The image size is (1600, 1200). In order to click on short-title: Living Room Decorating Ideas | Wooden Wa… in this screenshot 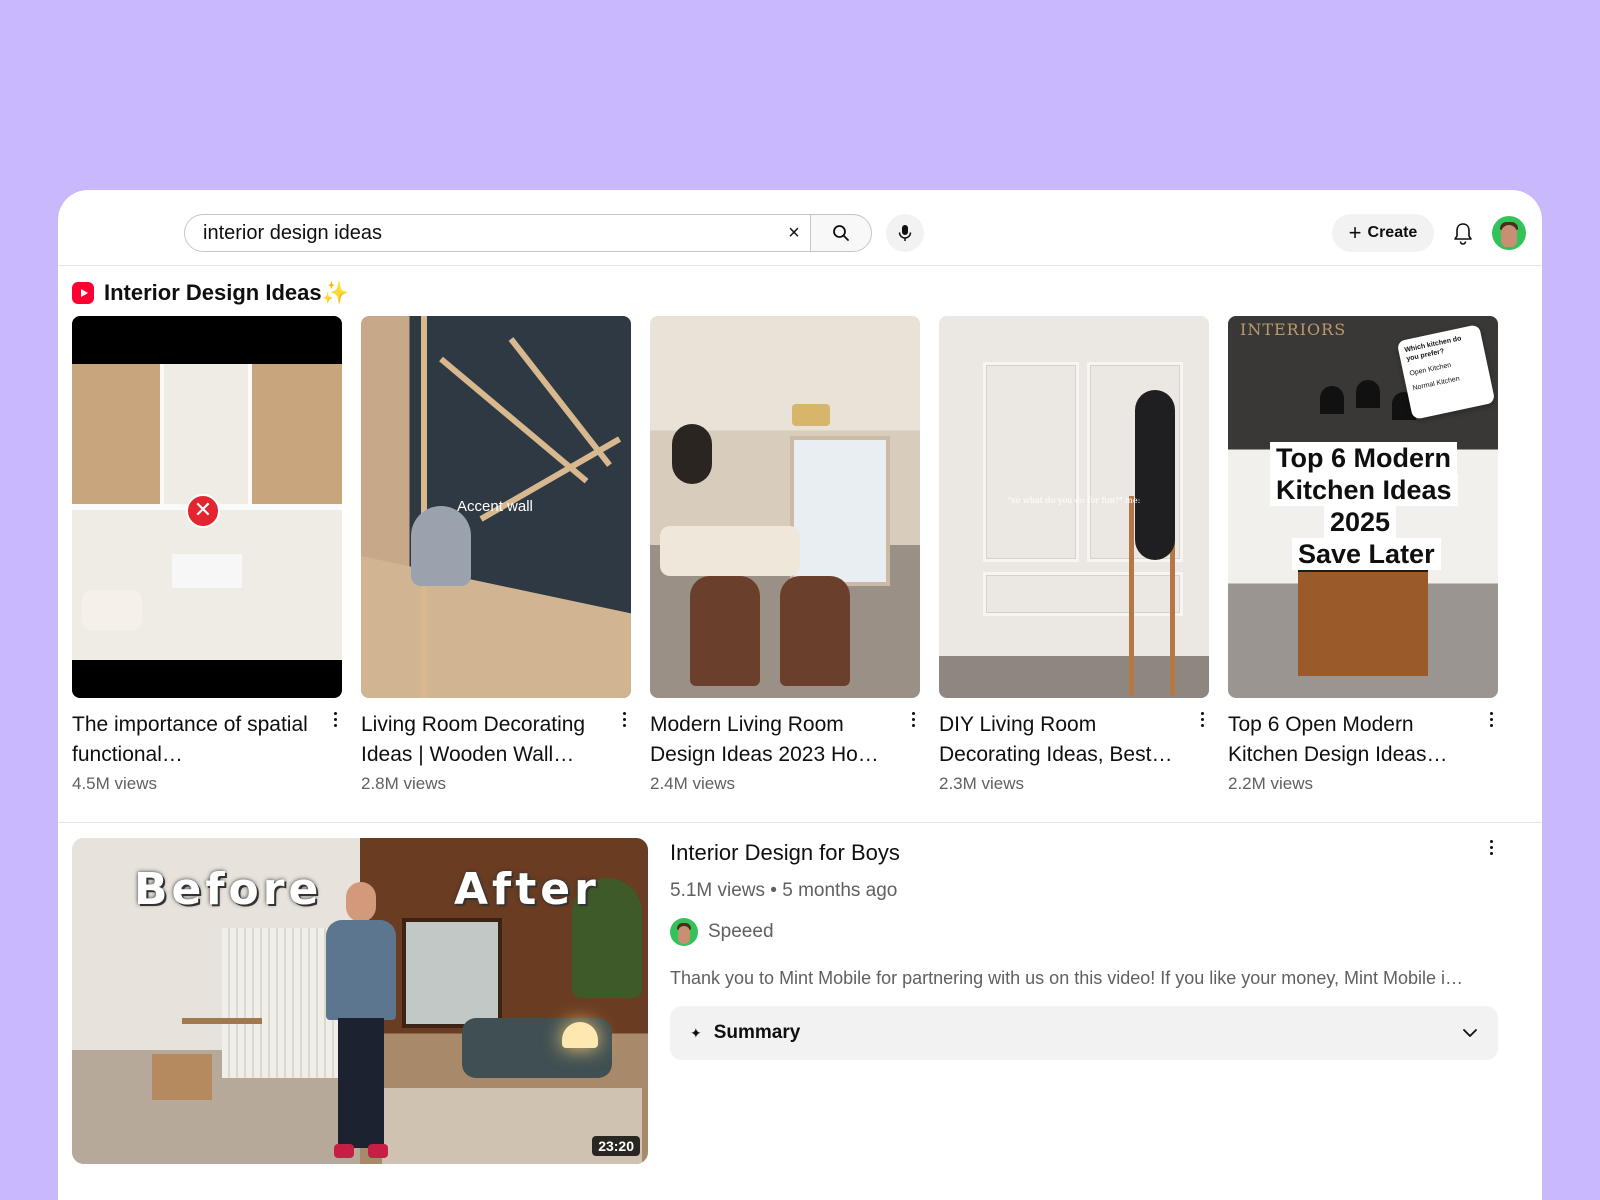, I will do `click(483, 740)`.